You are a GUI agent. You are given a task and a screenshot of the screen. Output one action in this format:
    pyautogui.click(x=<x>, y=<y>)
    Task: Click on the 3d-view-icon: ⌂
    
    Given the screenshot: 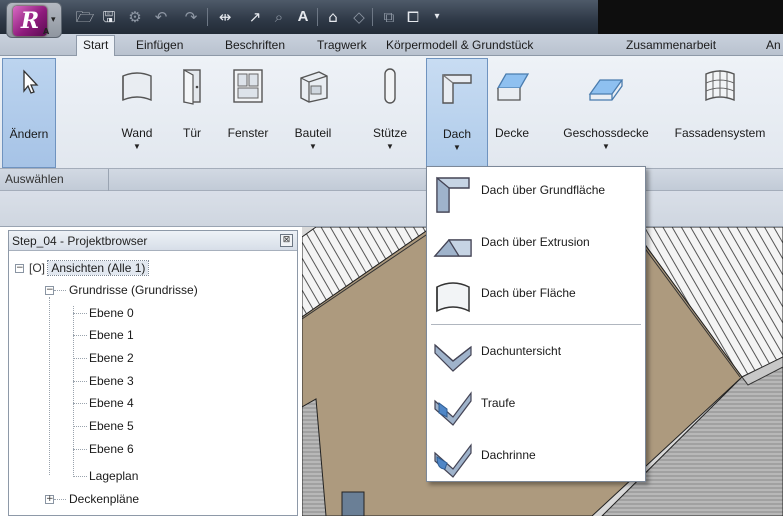 What is the action you would take?
    pyautogui.click(x=333, y=17)
    